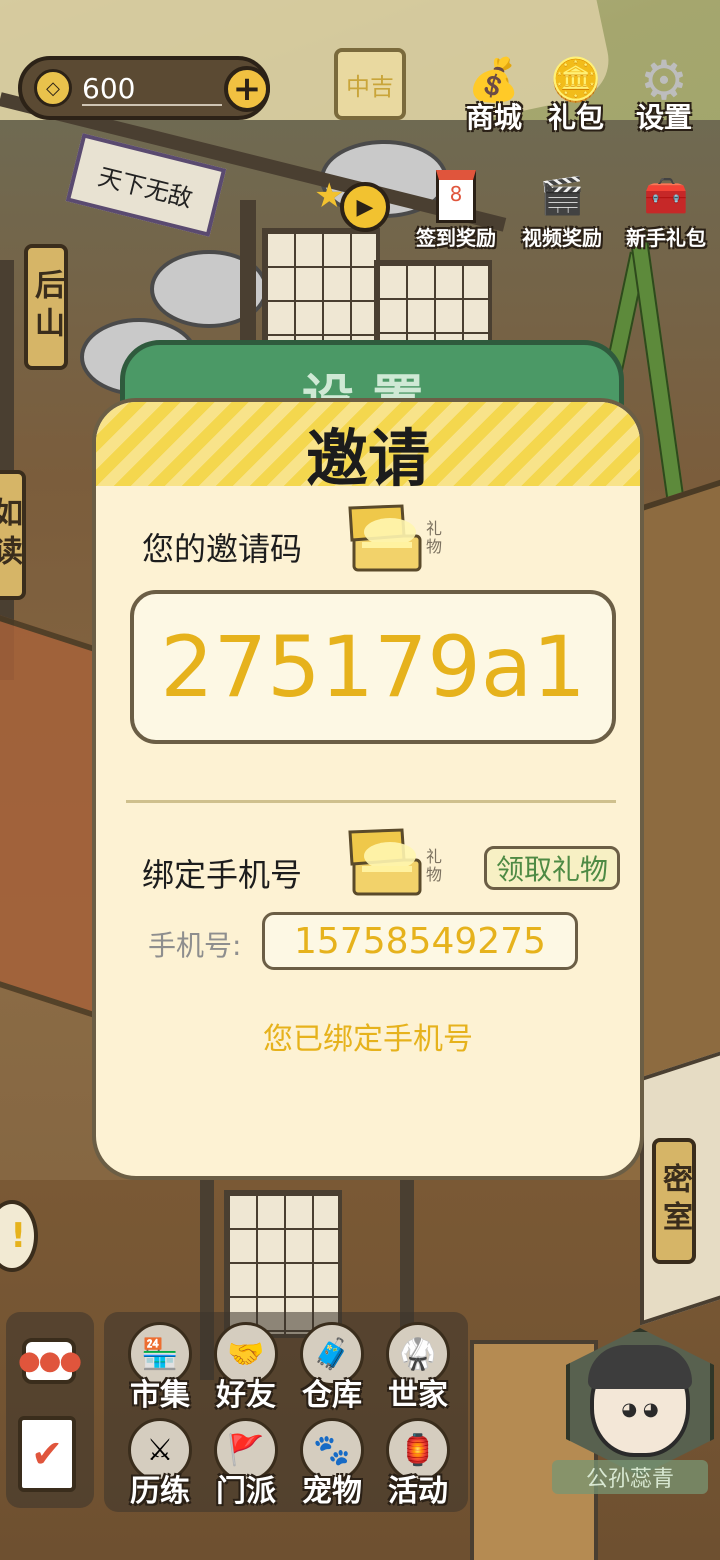  I want to click on recharge-button: 🪙 礼包, so click(576, 94).